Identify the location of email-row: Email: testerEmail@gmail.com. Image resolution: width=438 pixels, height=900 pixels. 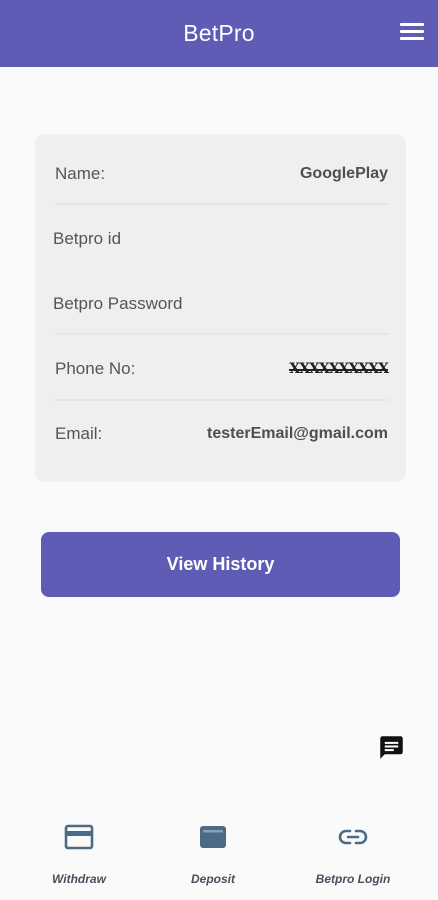
(221, 433).